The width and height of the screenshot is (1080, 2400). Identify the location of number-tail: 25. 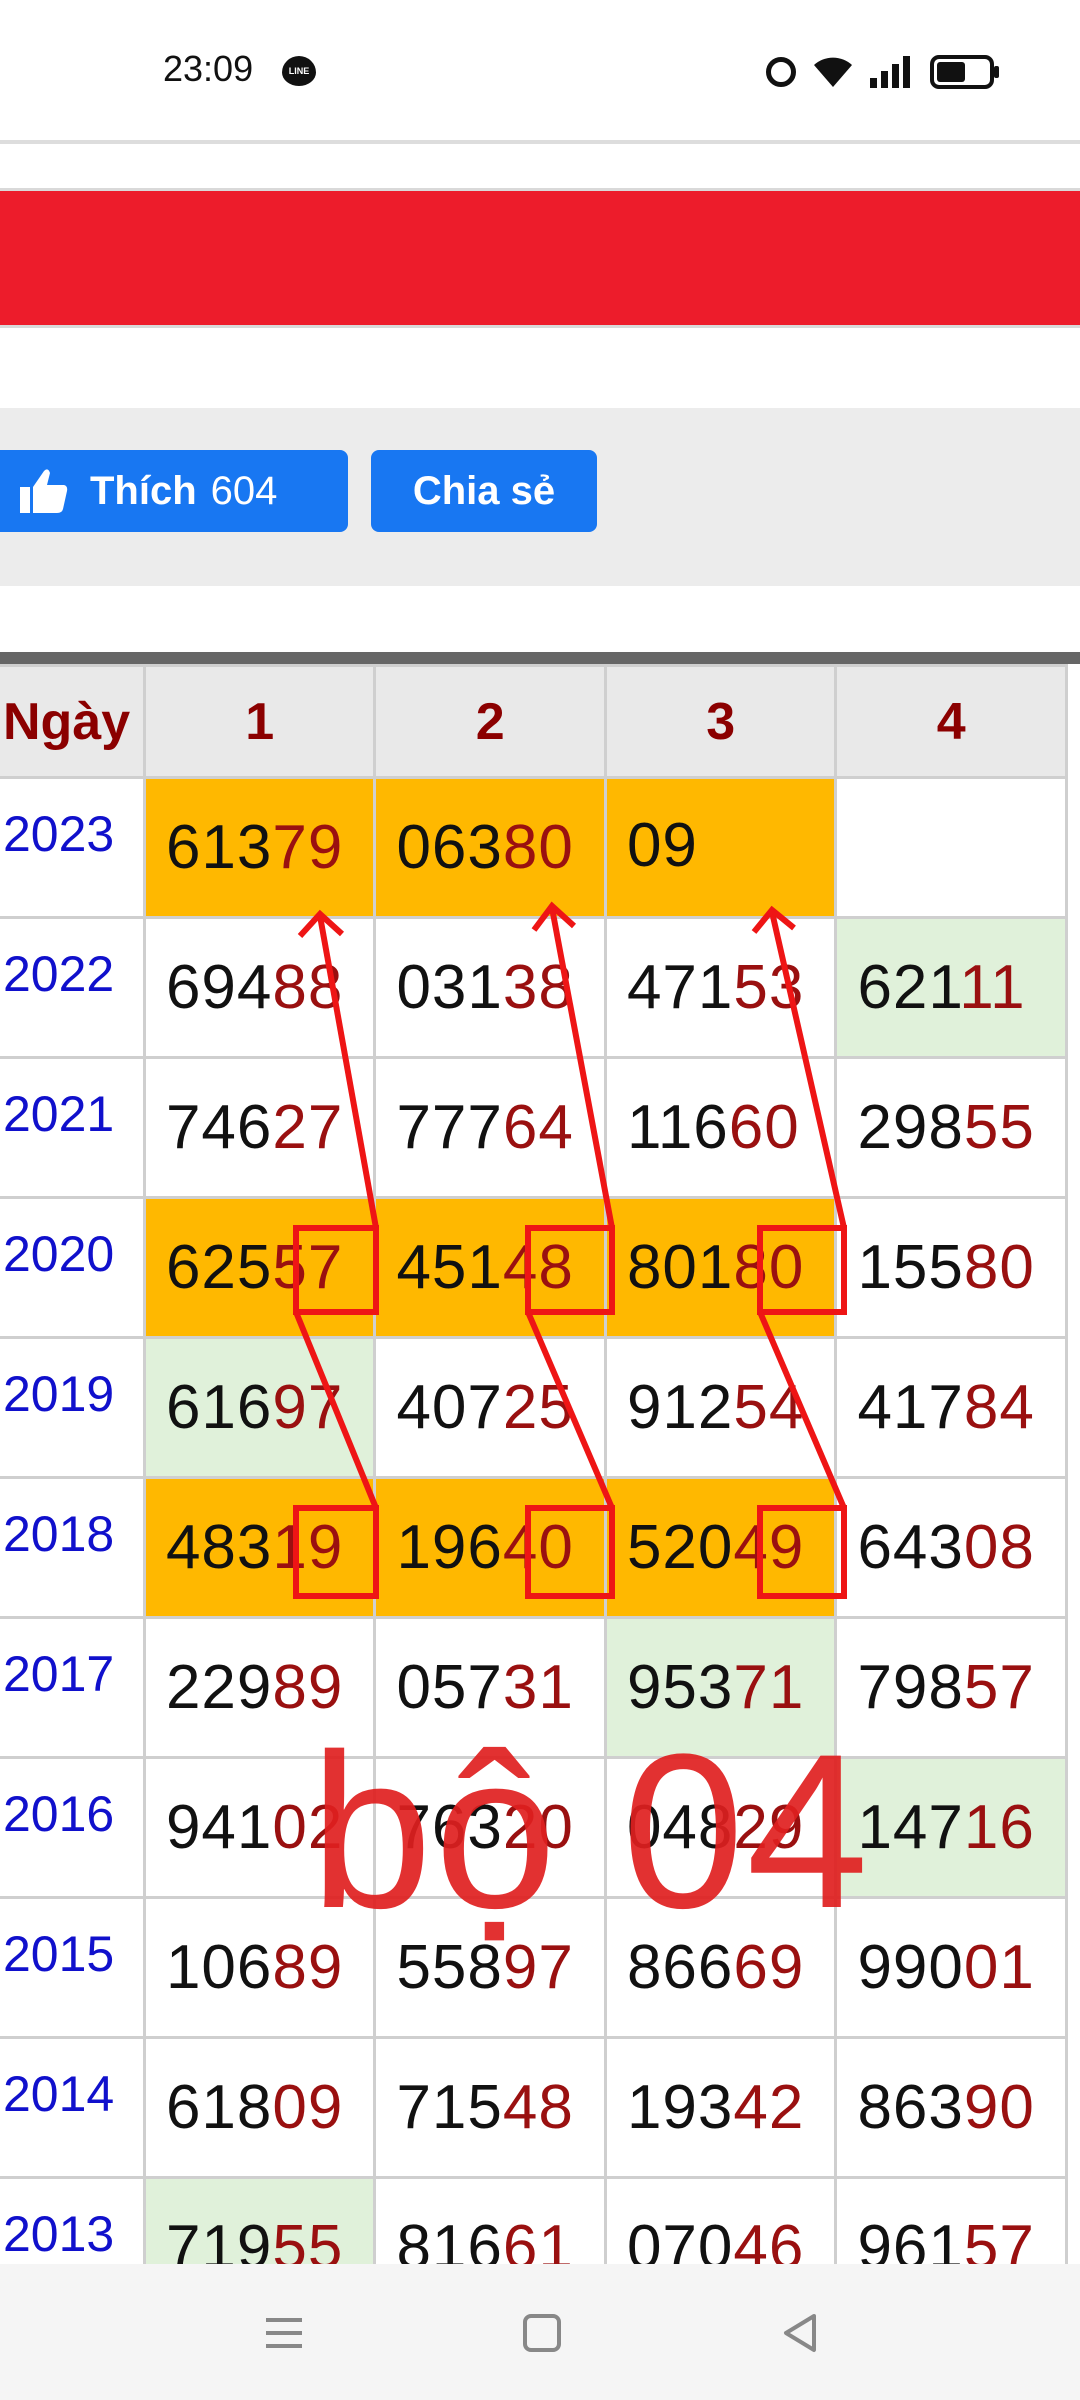
(538, 1407).